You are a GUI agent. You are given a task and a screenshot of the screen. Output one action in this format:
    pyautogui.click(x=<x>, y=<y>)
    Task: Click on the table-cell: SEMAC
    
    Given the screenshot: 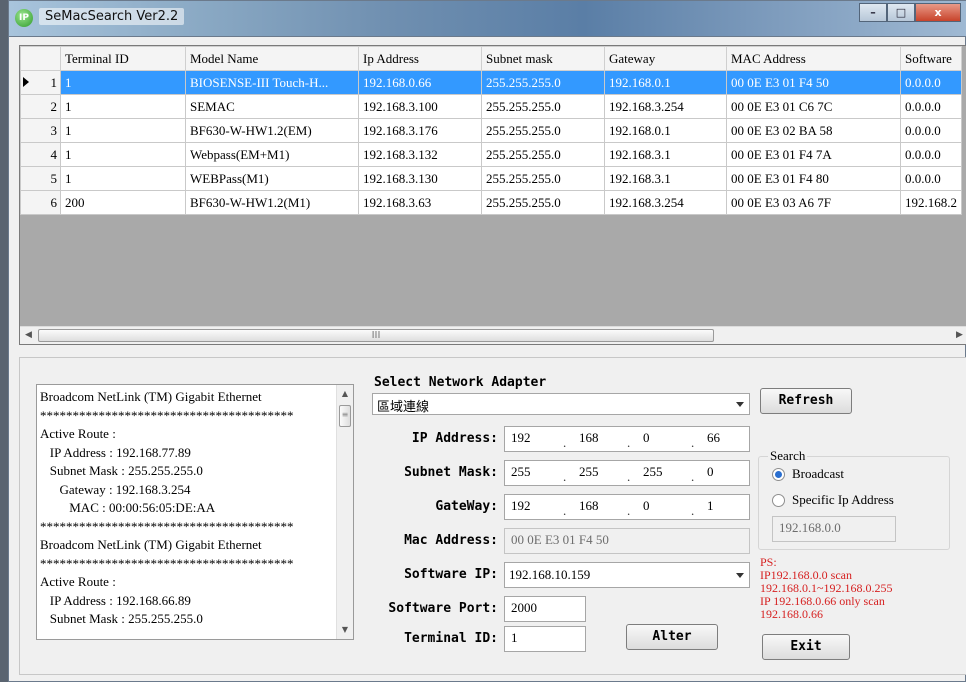 What is the action you would take?
    pyautogui.click(x=272, y=106)
    